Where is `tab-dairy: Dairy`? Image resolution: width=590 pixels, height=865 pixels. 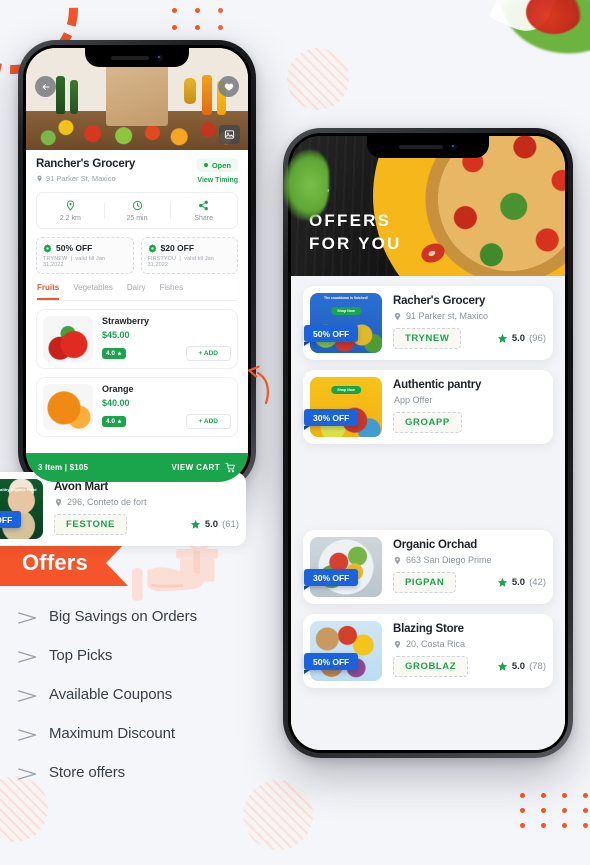
tab-dairy: Dairy is located at coordinates (136, 291).